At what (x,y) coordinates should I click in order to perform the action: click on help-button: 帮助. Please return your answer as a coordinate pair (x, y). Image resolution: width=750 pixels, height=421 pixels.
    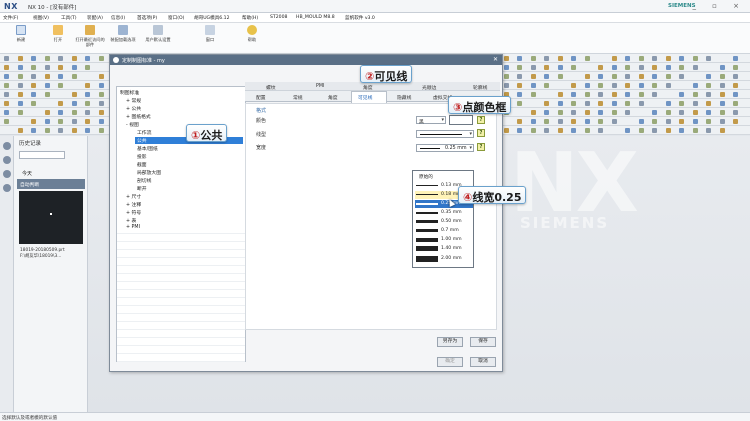
    Looking at the image, I should click on (252, 33).